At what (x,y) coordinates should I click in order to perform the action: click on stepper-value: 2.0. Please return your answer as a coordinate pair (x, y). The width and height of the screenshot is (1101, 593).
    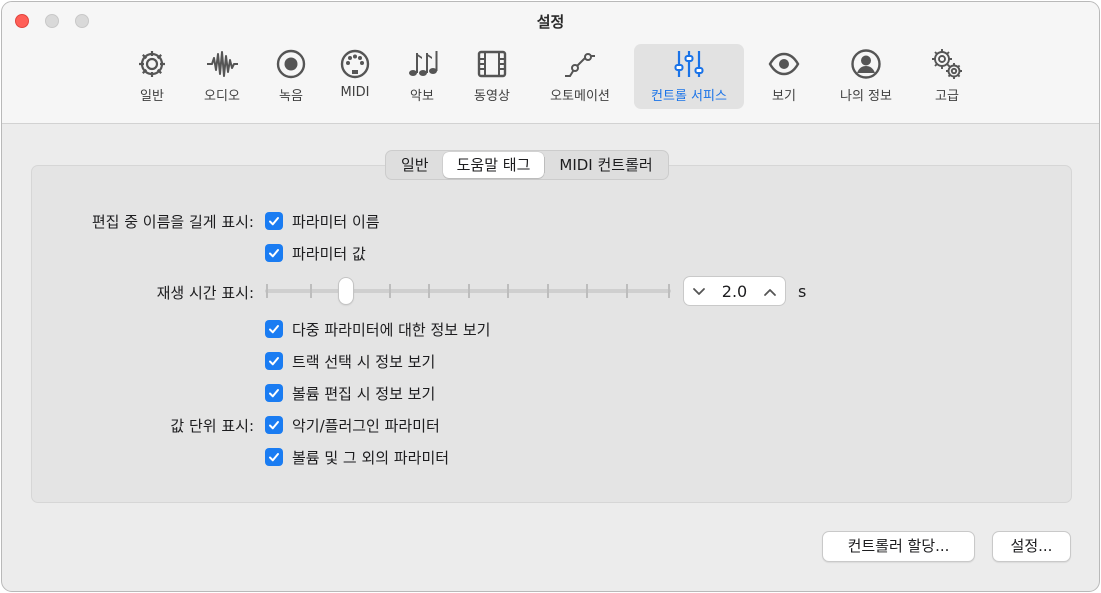
    Looking at the image, I should click on (734, 291).